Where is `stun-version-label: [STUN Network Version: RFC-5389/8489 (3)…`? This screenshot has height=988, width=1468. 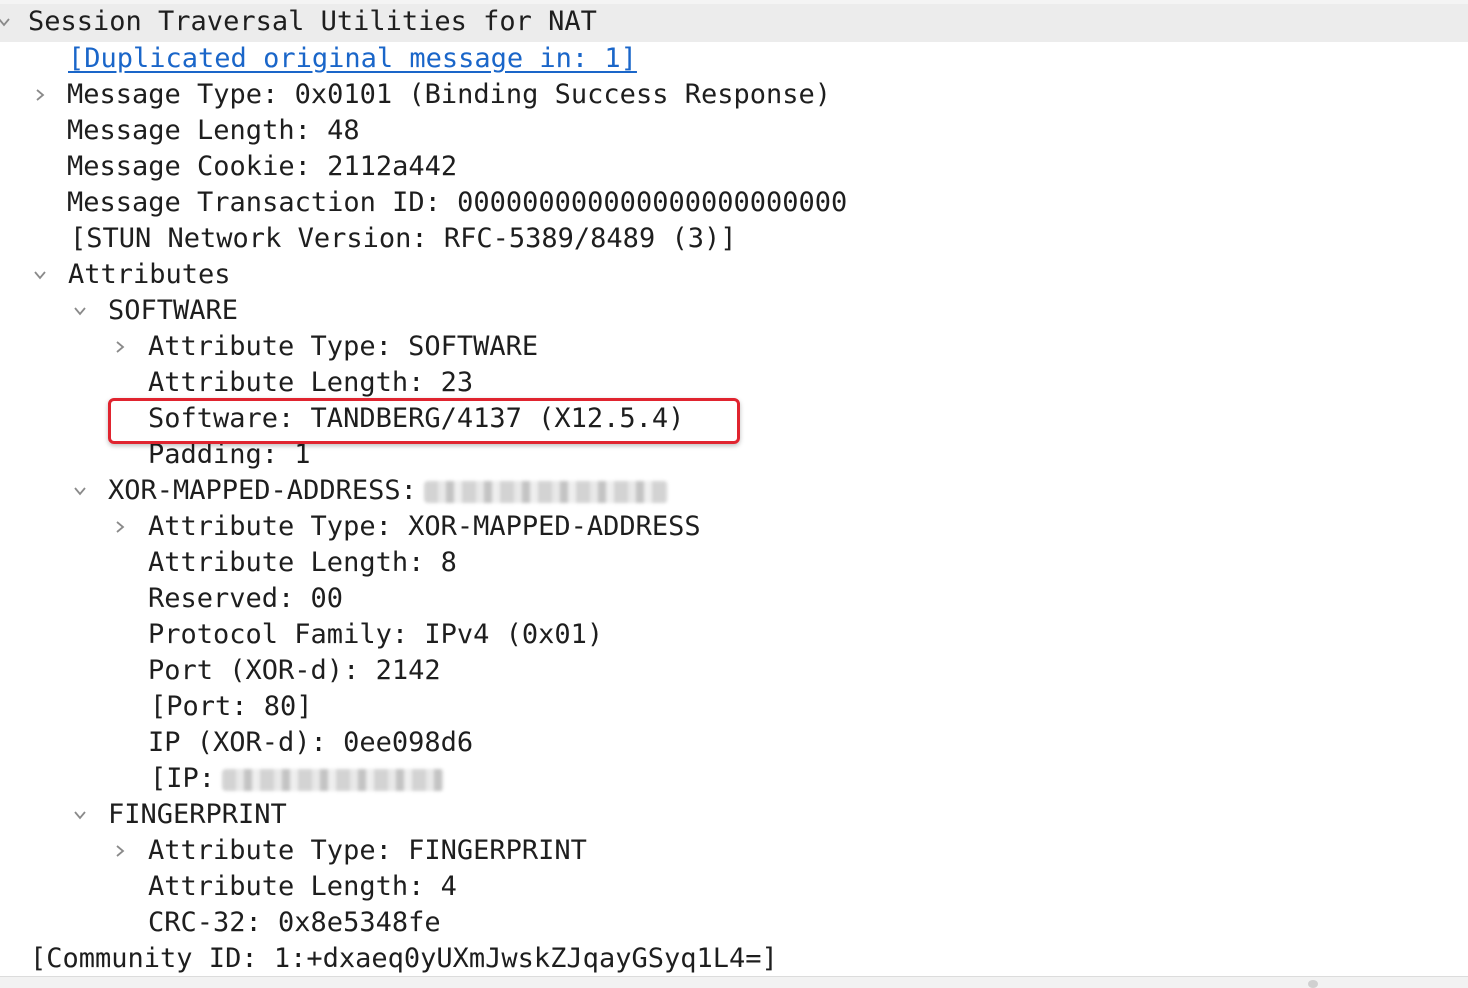 stun-version-label: [STUN Network Version: RFC-5389/8489 (3)… is located at coordinates (403, 238).